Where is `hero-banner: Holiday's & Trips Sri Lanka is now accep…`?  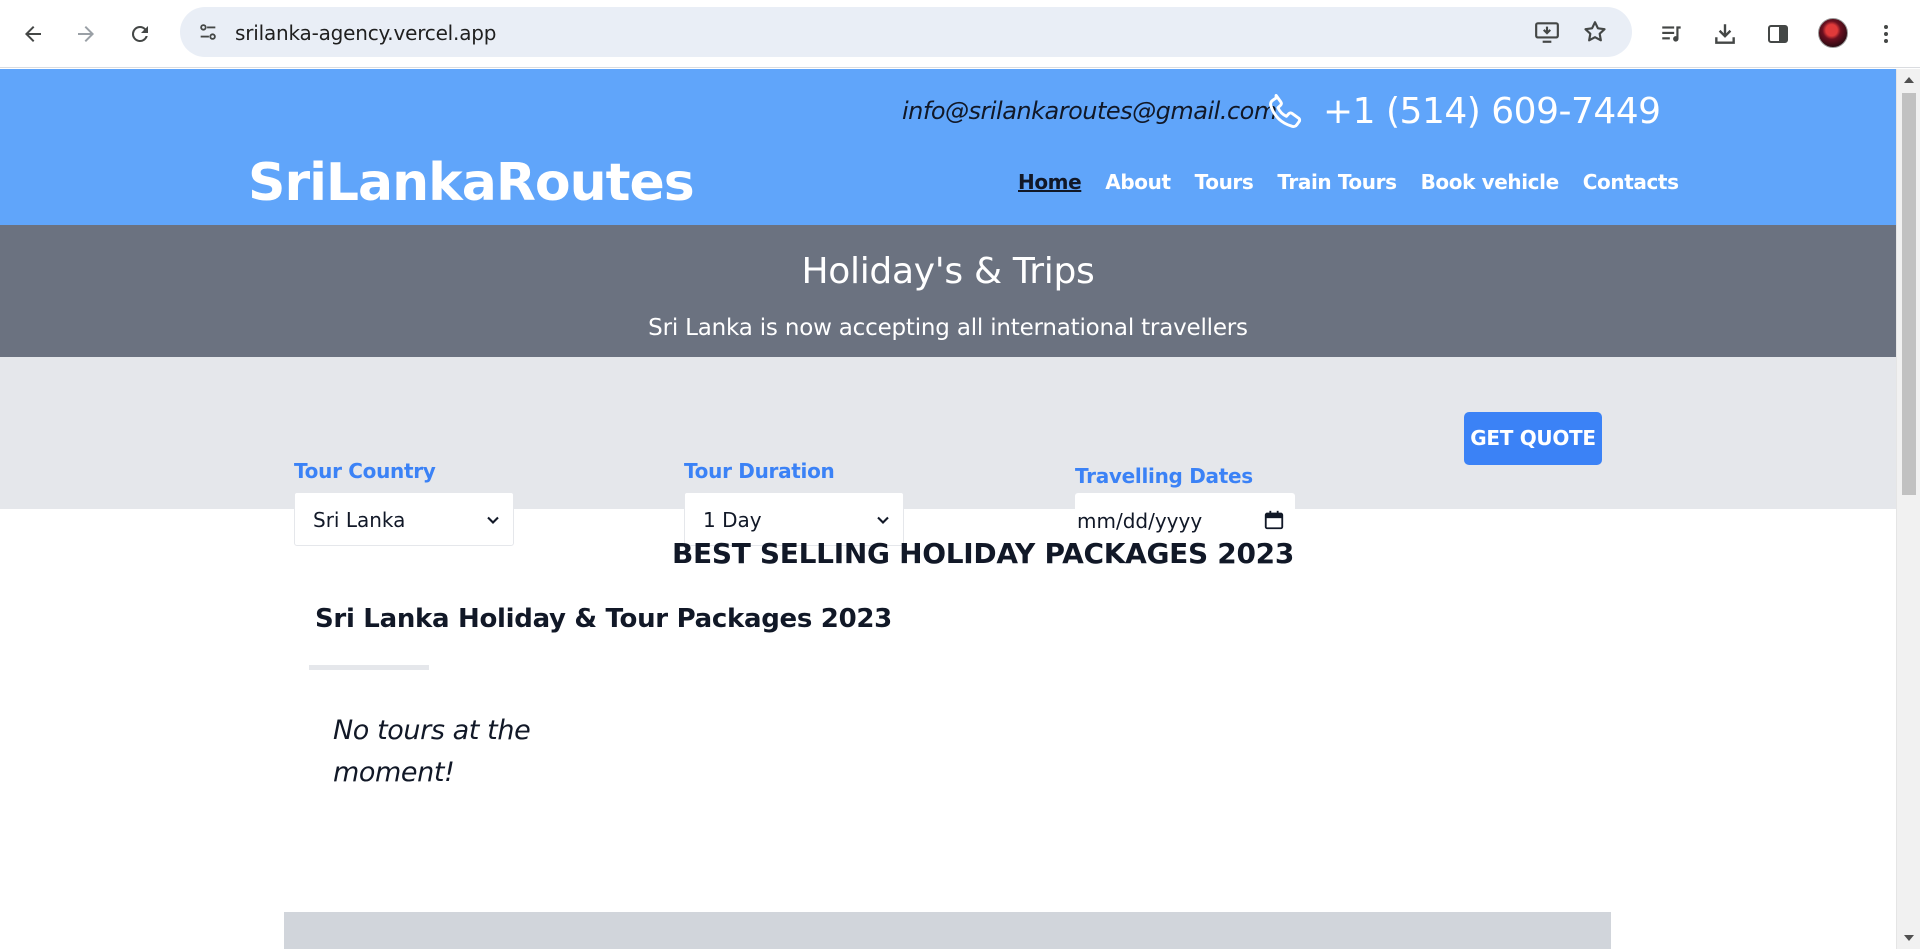
hero-banner: Holiday's & Trips Sri Lanka is now accep… is located at coordinates (948, 291).